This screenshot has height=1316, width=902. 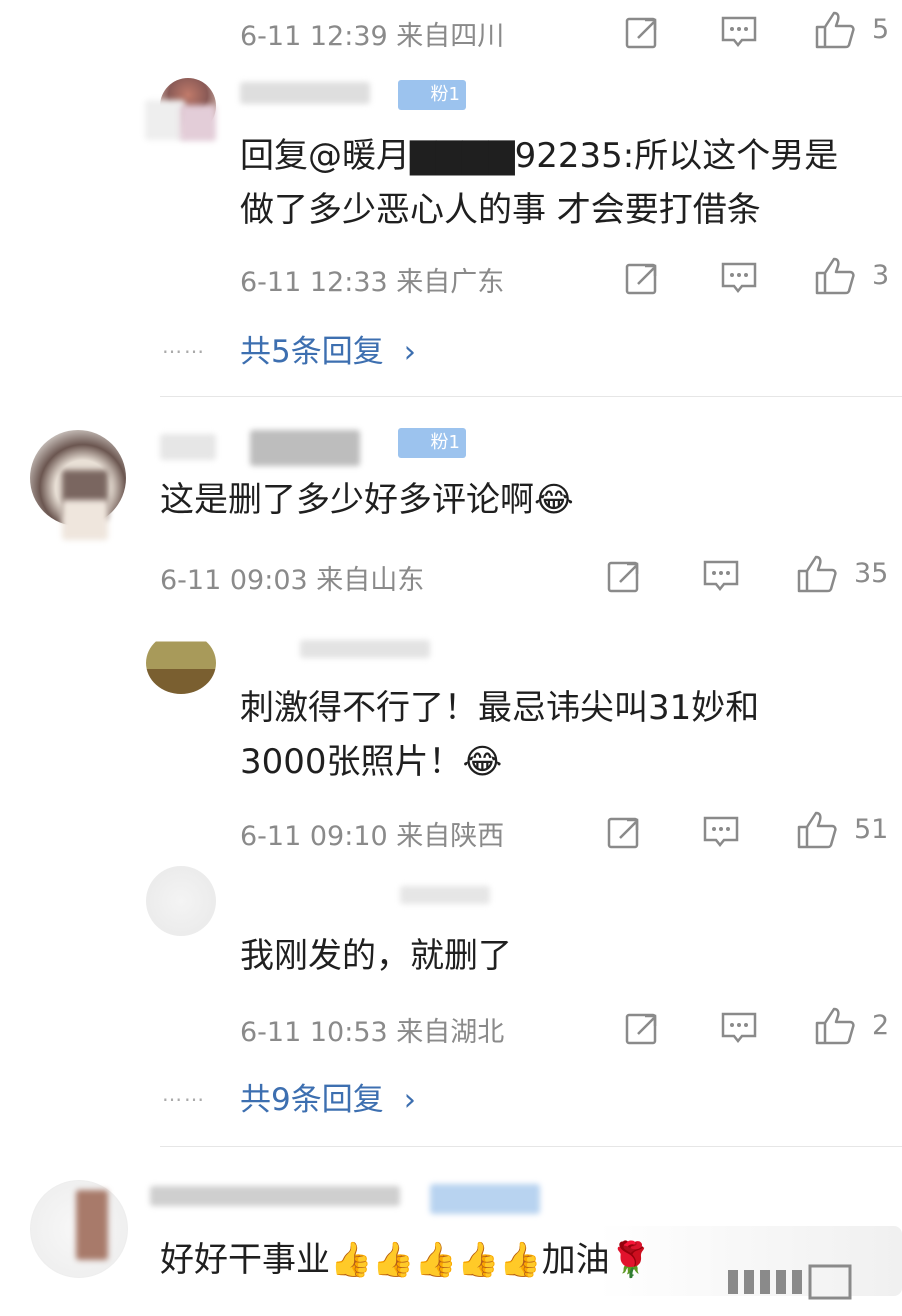 I want to click on more-replies-label: 共5条回复, so click(x=312, y=352).